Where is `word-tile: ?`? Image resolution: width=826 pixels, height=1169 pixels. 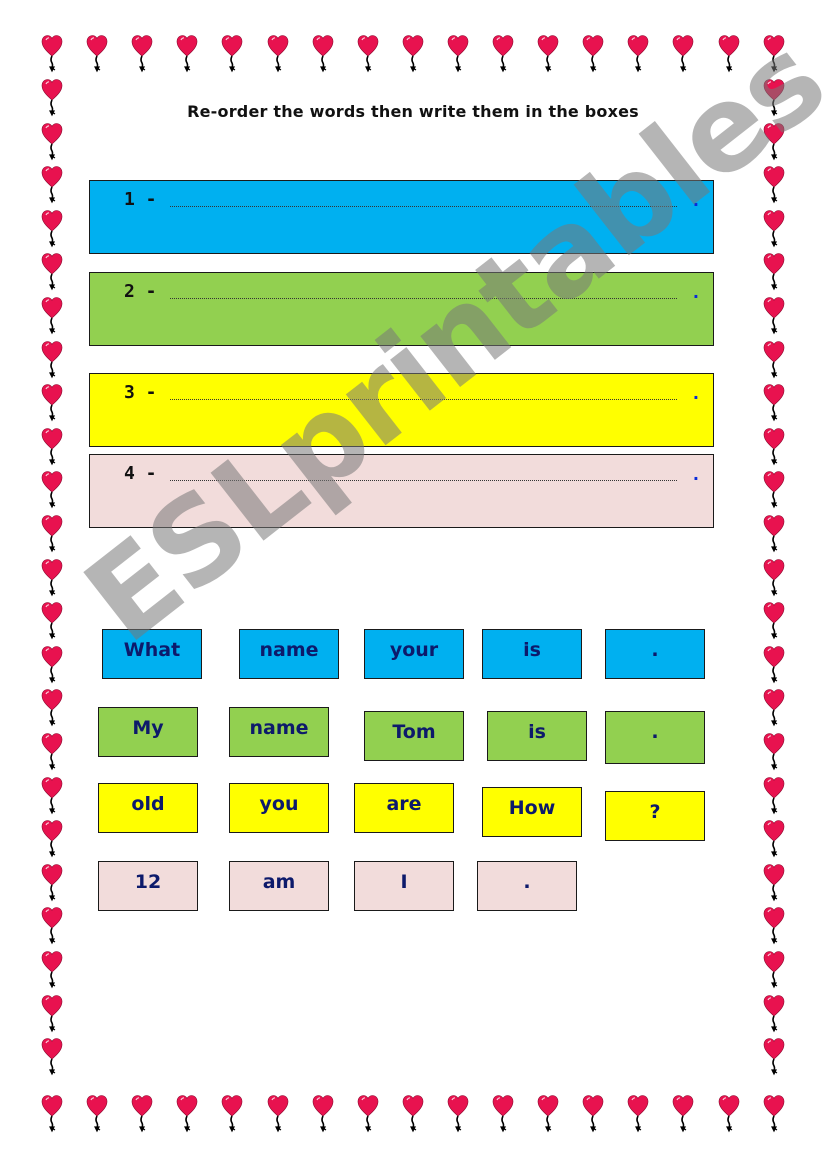
word-tile: ? is located at coordinates (655, 816).